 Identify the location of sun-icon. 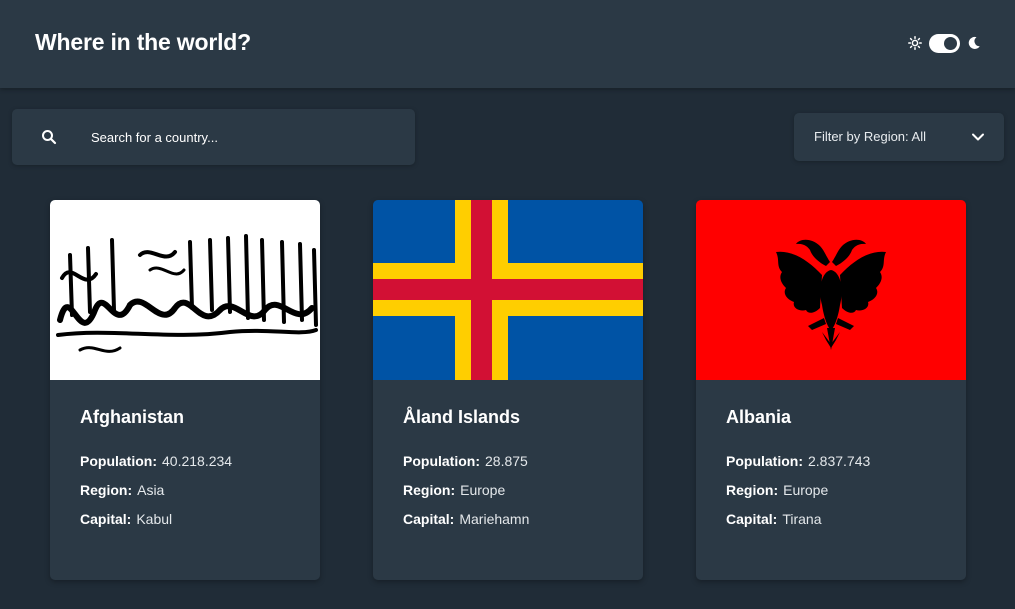
(915, 43).